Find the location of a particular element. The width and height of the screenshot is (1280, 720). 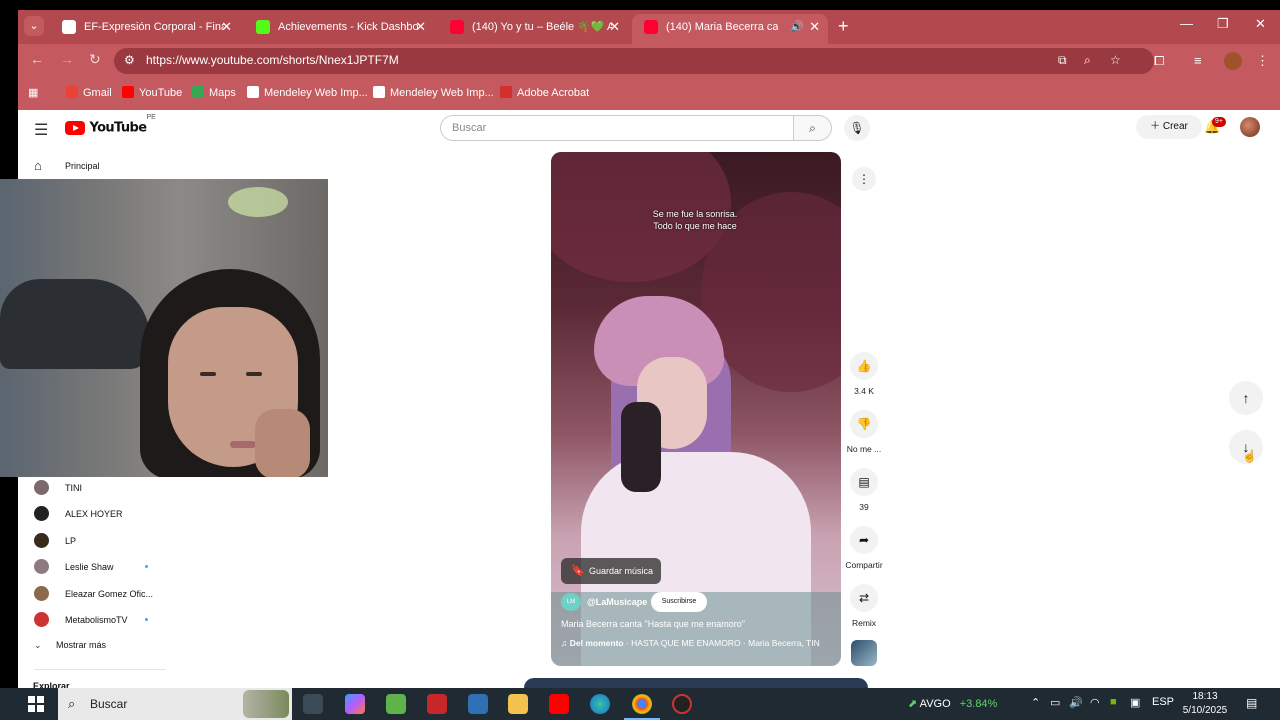

forward-icon: → is located at coordinates (67, 59).